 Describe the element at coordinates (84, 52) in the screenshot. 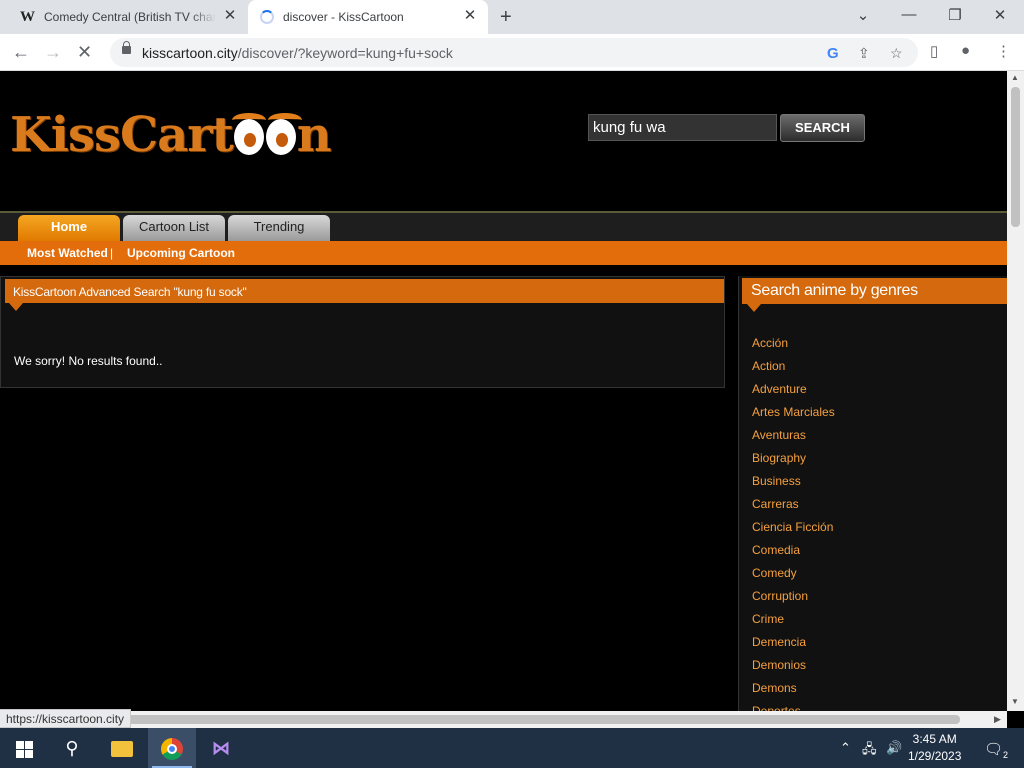

I see `stop-icon: ✕` at that location.